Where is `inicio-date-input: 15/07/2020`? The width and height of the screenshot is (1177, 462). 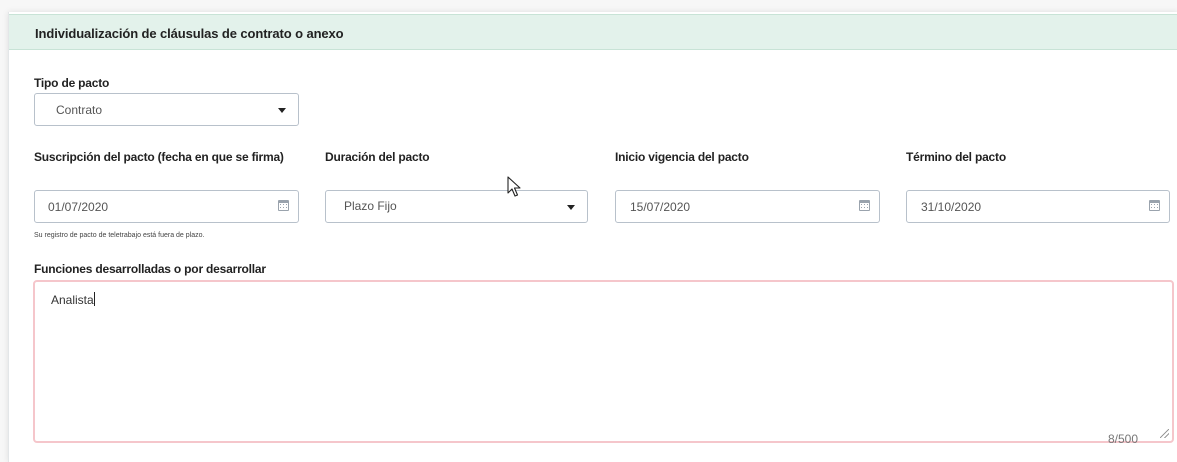 inicio-date-input: 15/07/2020 is located at coordinates (747, 206).